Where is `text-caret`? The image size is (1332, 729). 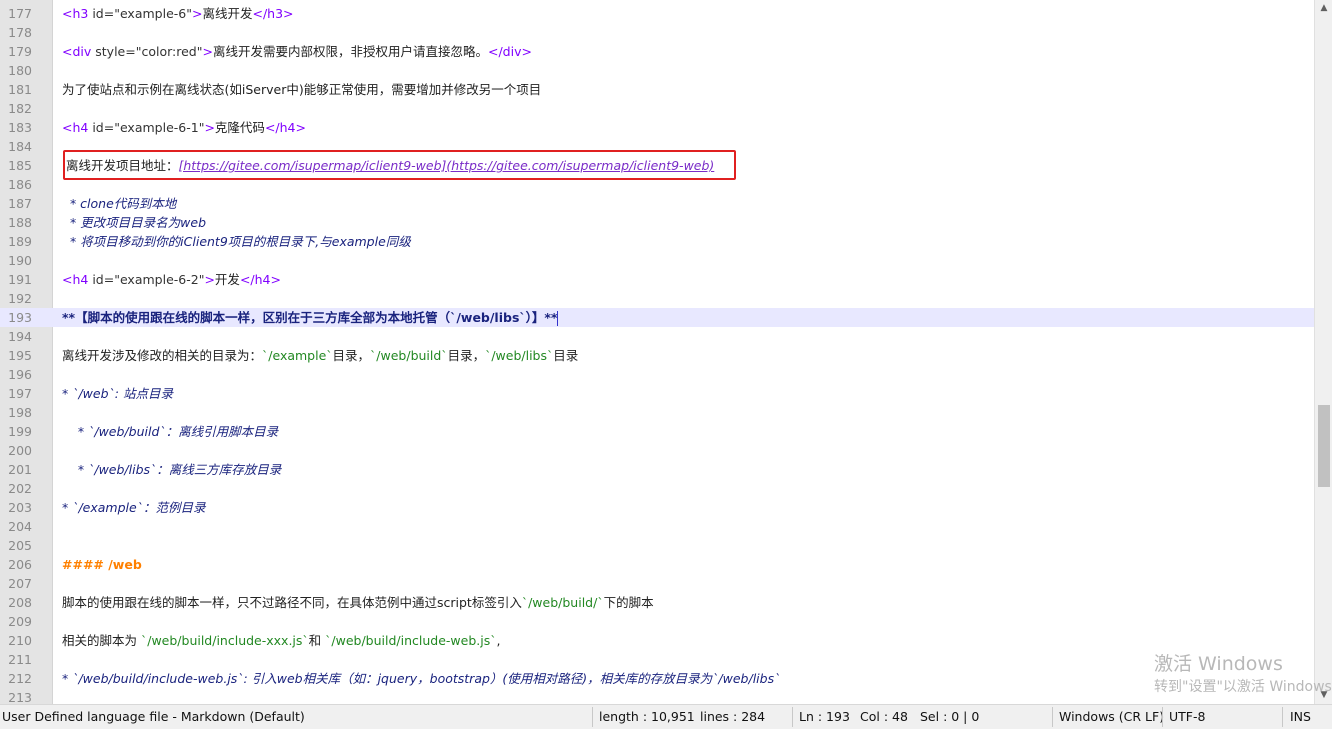
text-caret is located at coordinates (558, 318).